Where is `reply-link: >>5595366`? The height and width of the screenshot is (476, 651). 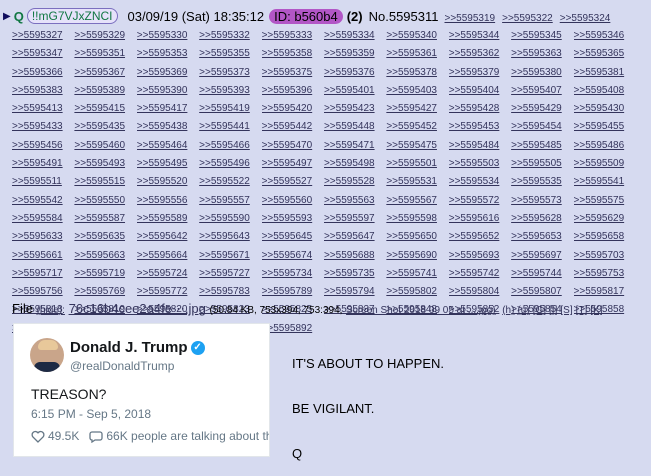 reply-link: >>5595366 is located at coordinates (43, 73).